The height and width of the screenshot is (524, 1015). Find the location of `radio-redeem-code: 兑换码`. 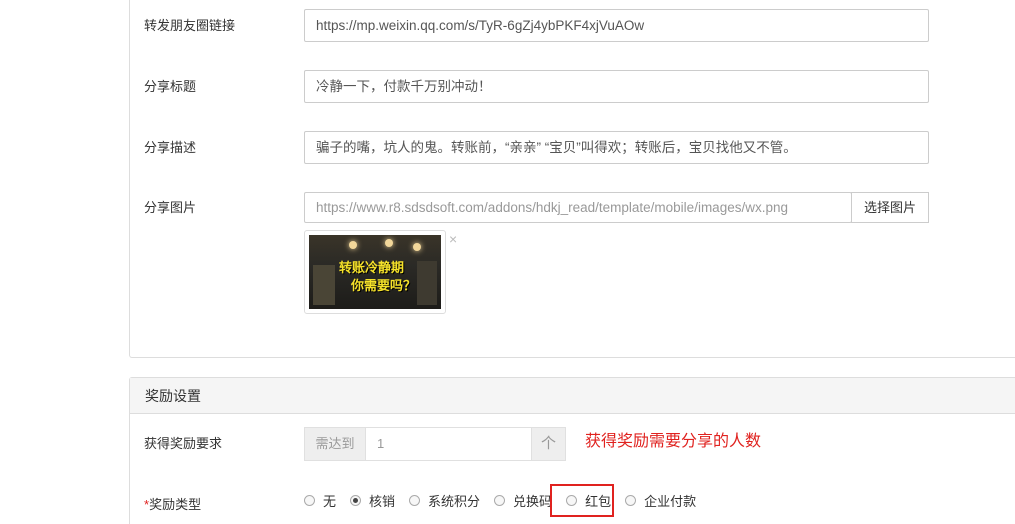

radio-redeem-code: 兑换码 is located at coordinates (523, 500).